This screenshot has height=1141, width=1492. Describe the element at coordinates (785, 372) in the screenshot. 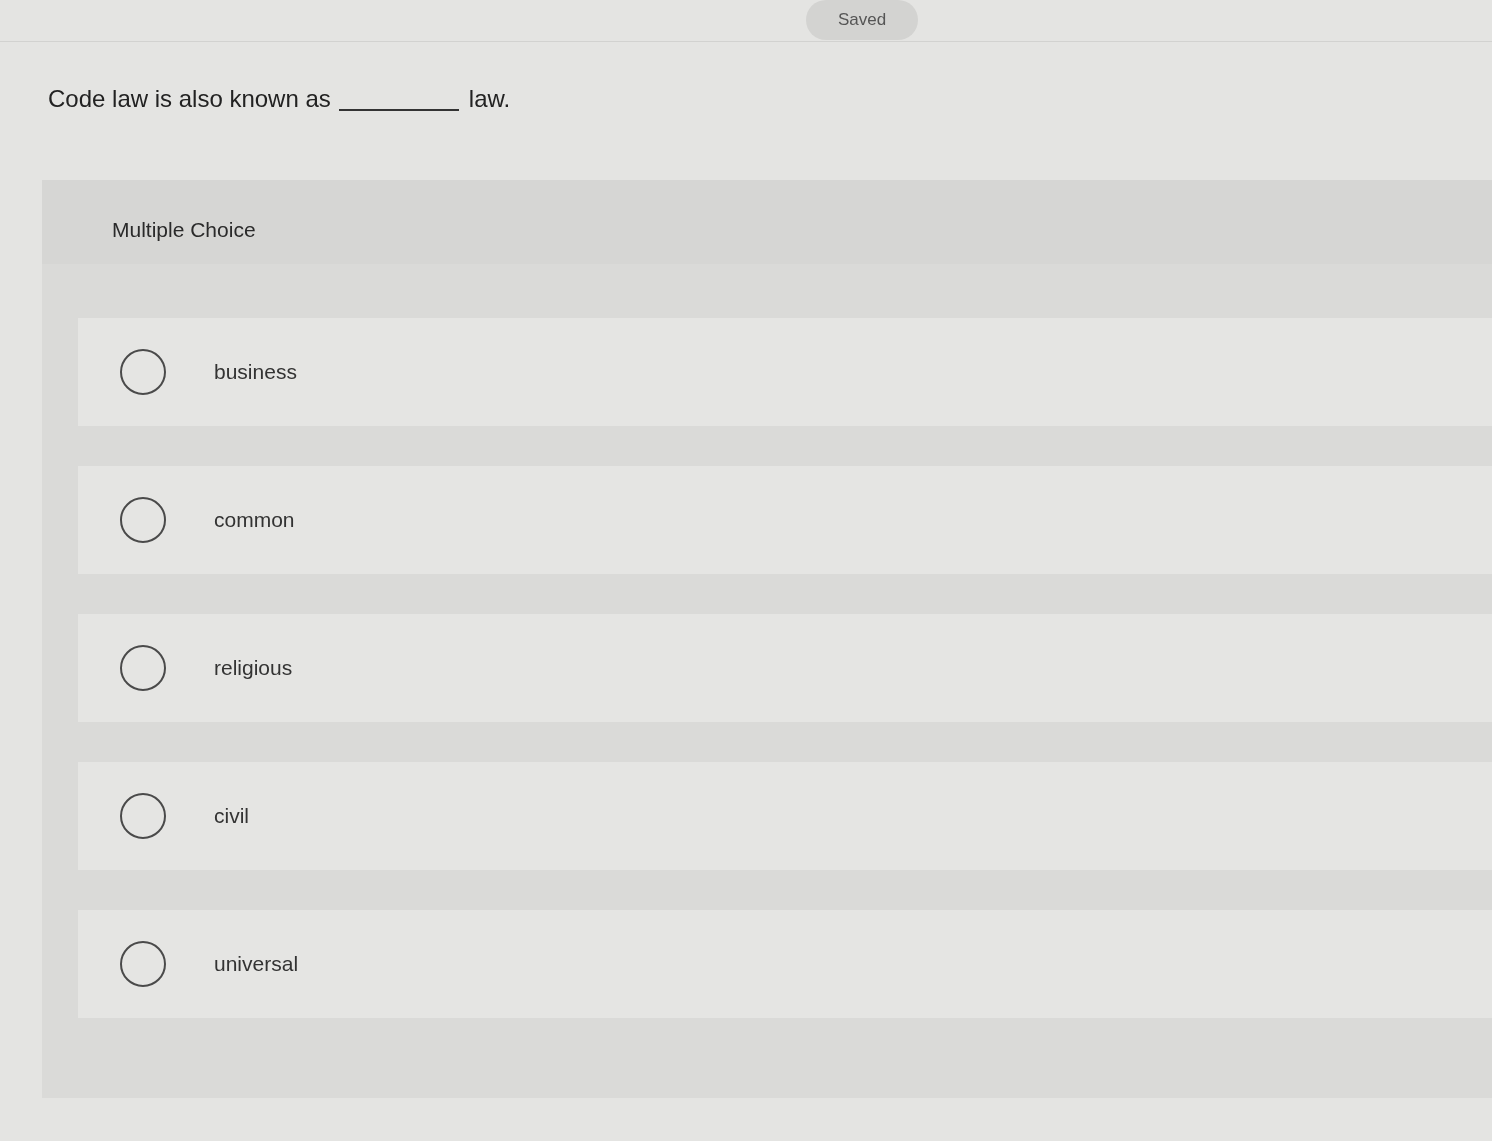

I see `answer-option: business` at that location.